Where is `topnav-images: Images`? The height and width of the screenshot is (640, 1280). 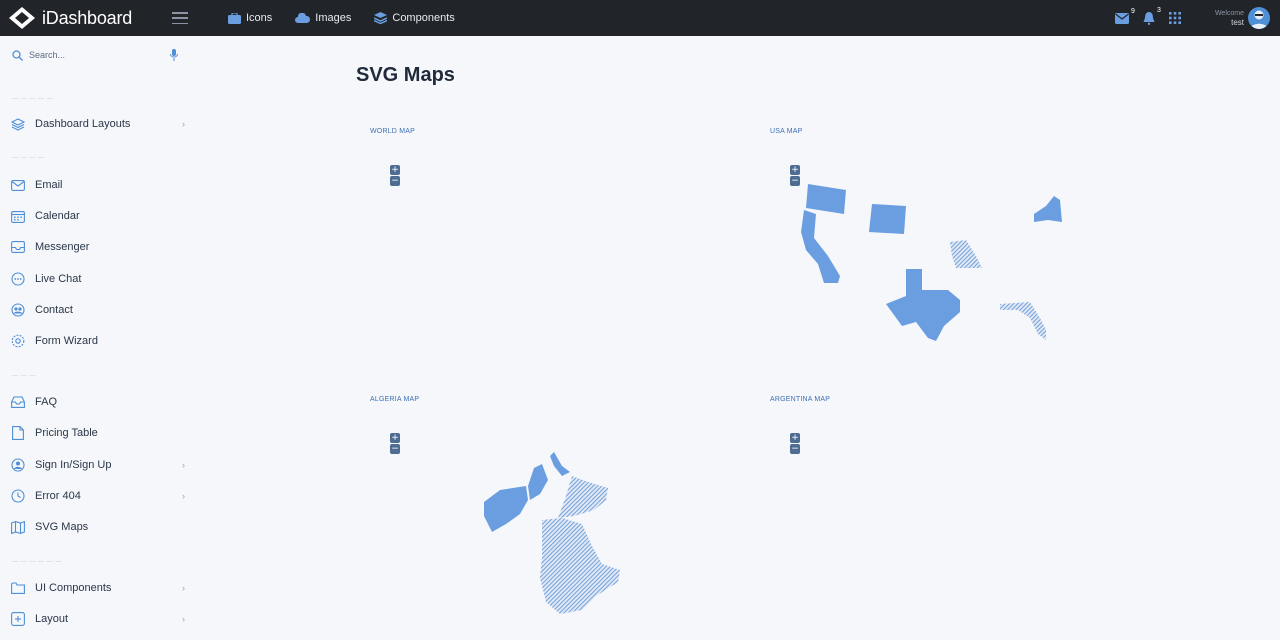
topnav-images: Images is located at coordinates (323, 18).